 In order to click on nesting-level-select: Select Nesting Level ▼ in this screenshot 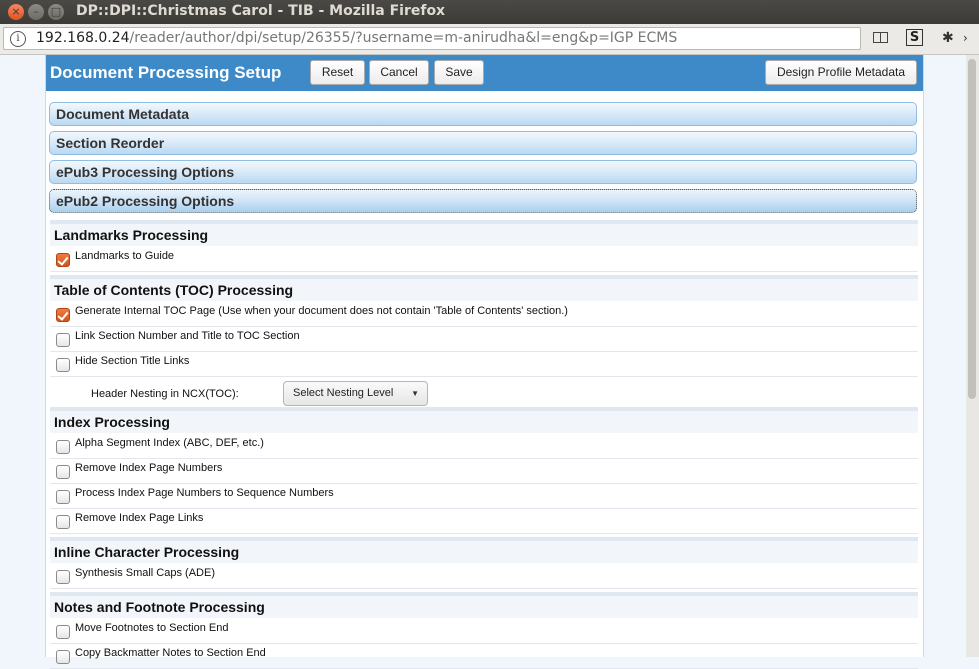, I will do `click(355, 393)`.